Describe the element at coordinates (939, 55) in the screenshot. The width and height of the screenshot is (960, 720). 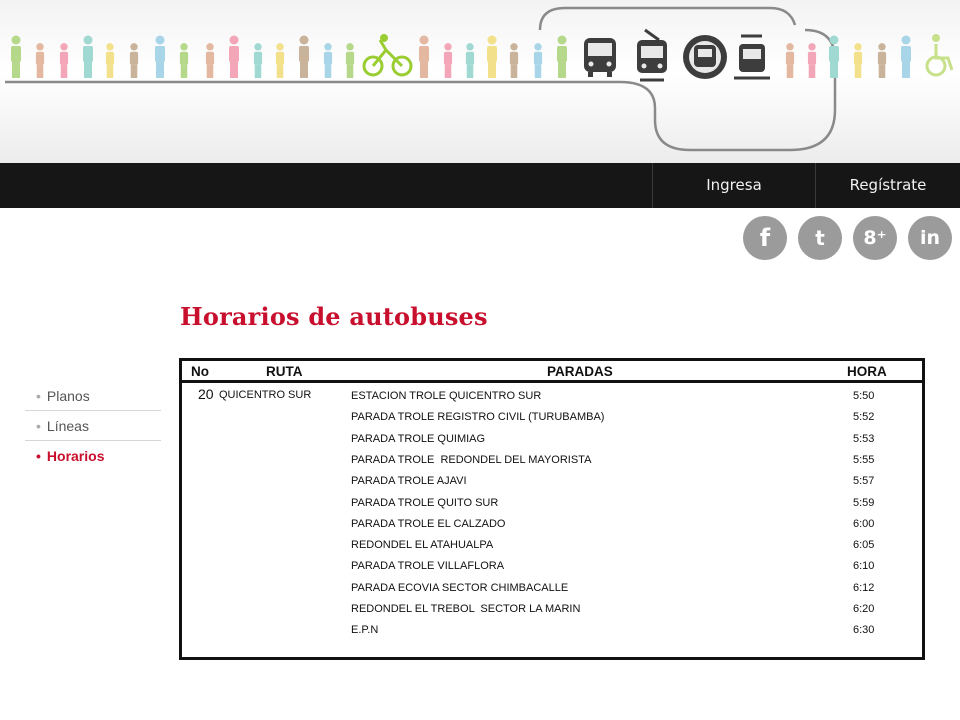
I see `wheelchair-icon` at that location.